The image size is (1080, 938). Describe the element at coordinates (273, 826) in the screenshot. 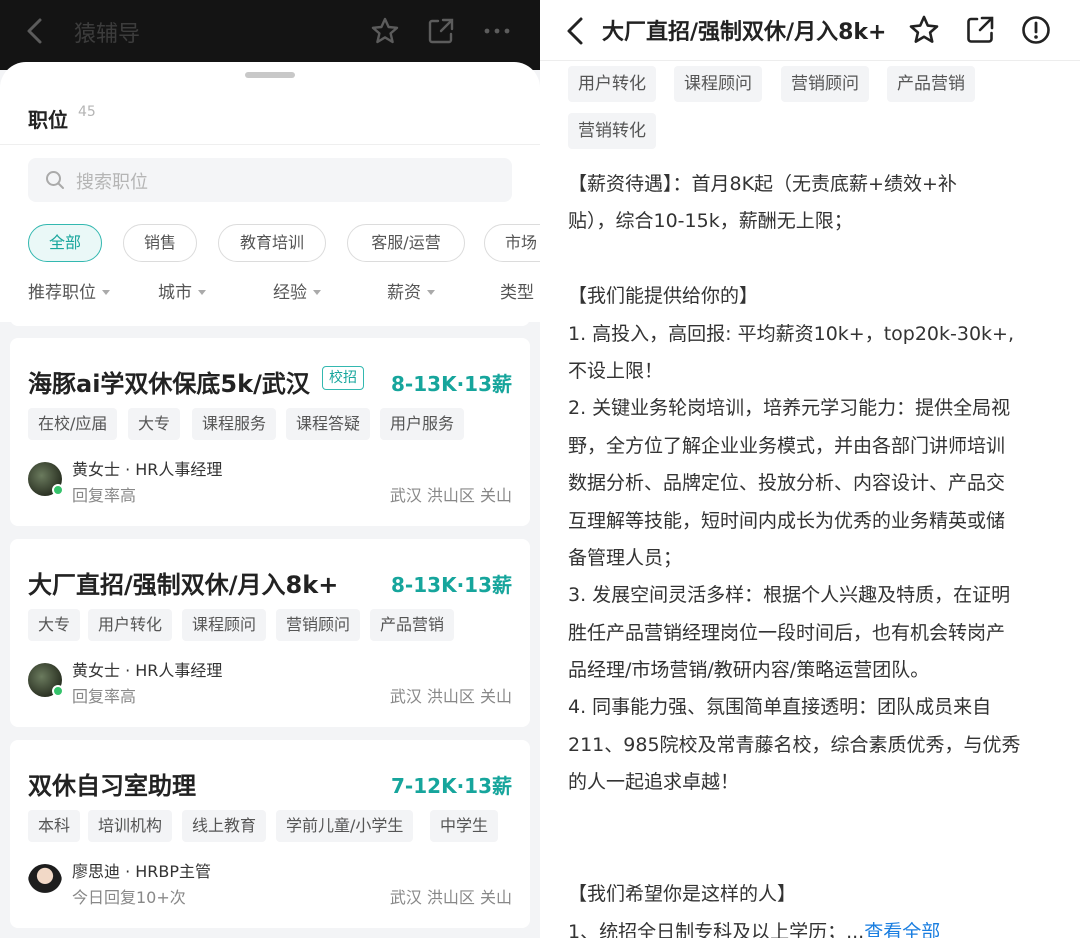

I see `job-tags: 本科 培训机构 线上教育 学前儿童/小学生 中学生` at that location.